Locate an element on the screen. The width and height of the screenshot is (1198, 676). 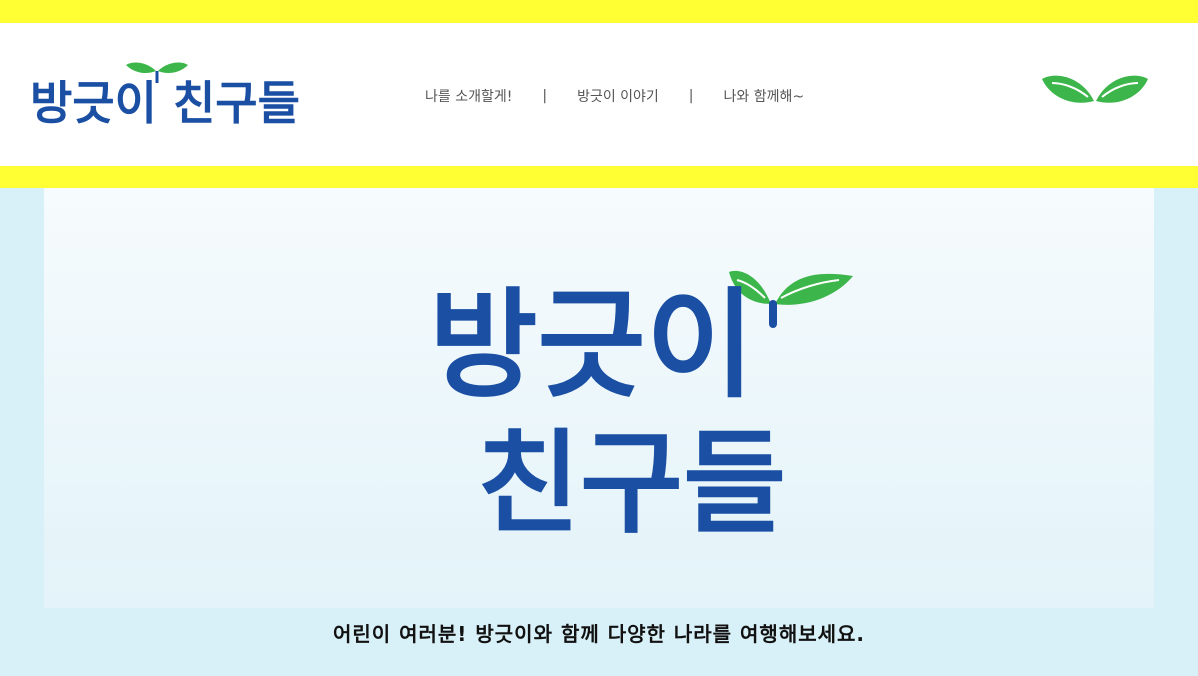
site-logo: 방긋이 친구들 is located at coordinates (173, 93).